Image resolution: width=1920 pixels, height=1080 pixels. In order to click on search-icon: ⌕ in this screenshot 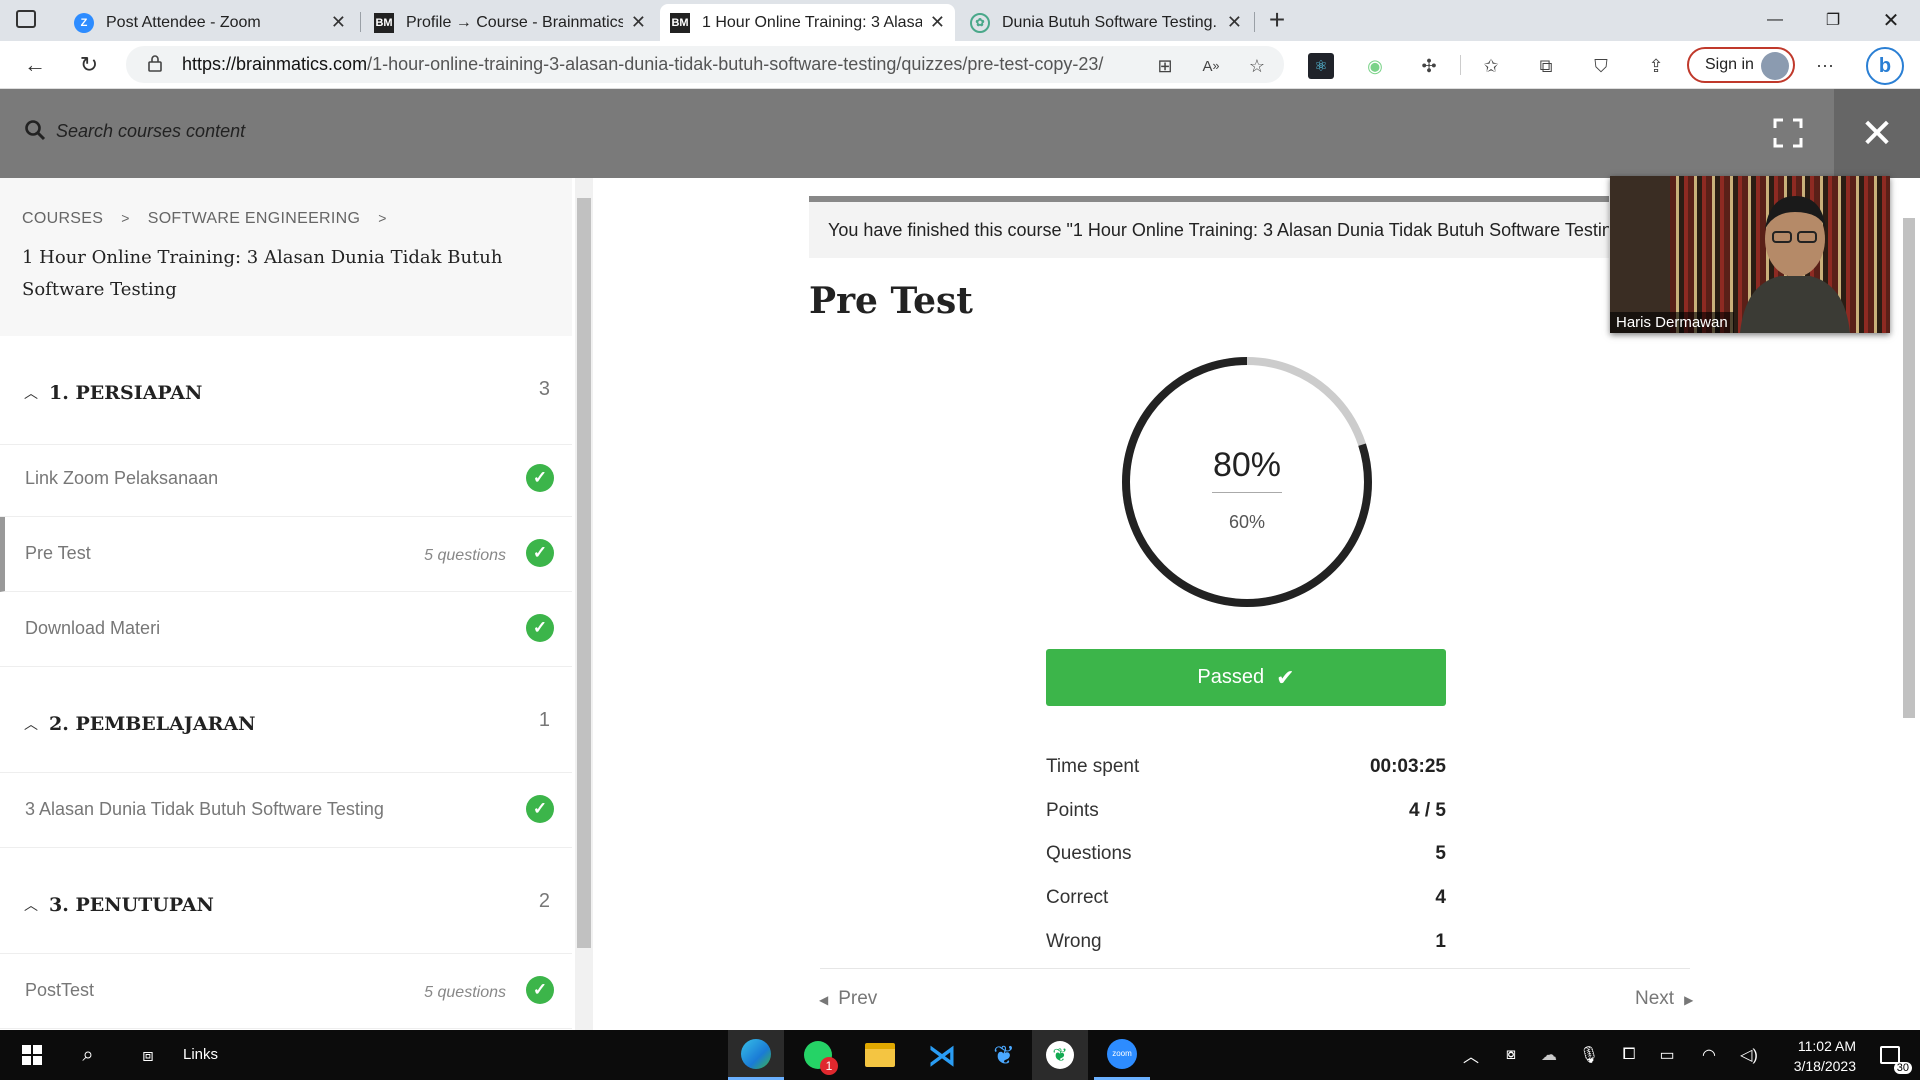, I will do `click(88, 1055)`.